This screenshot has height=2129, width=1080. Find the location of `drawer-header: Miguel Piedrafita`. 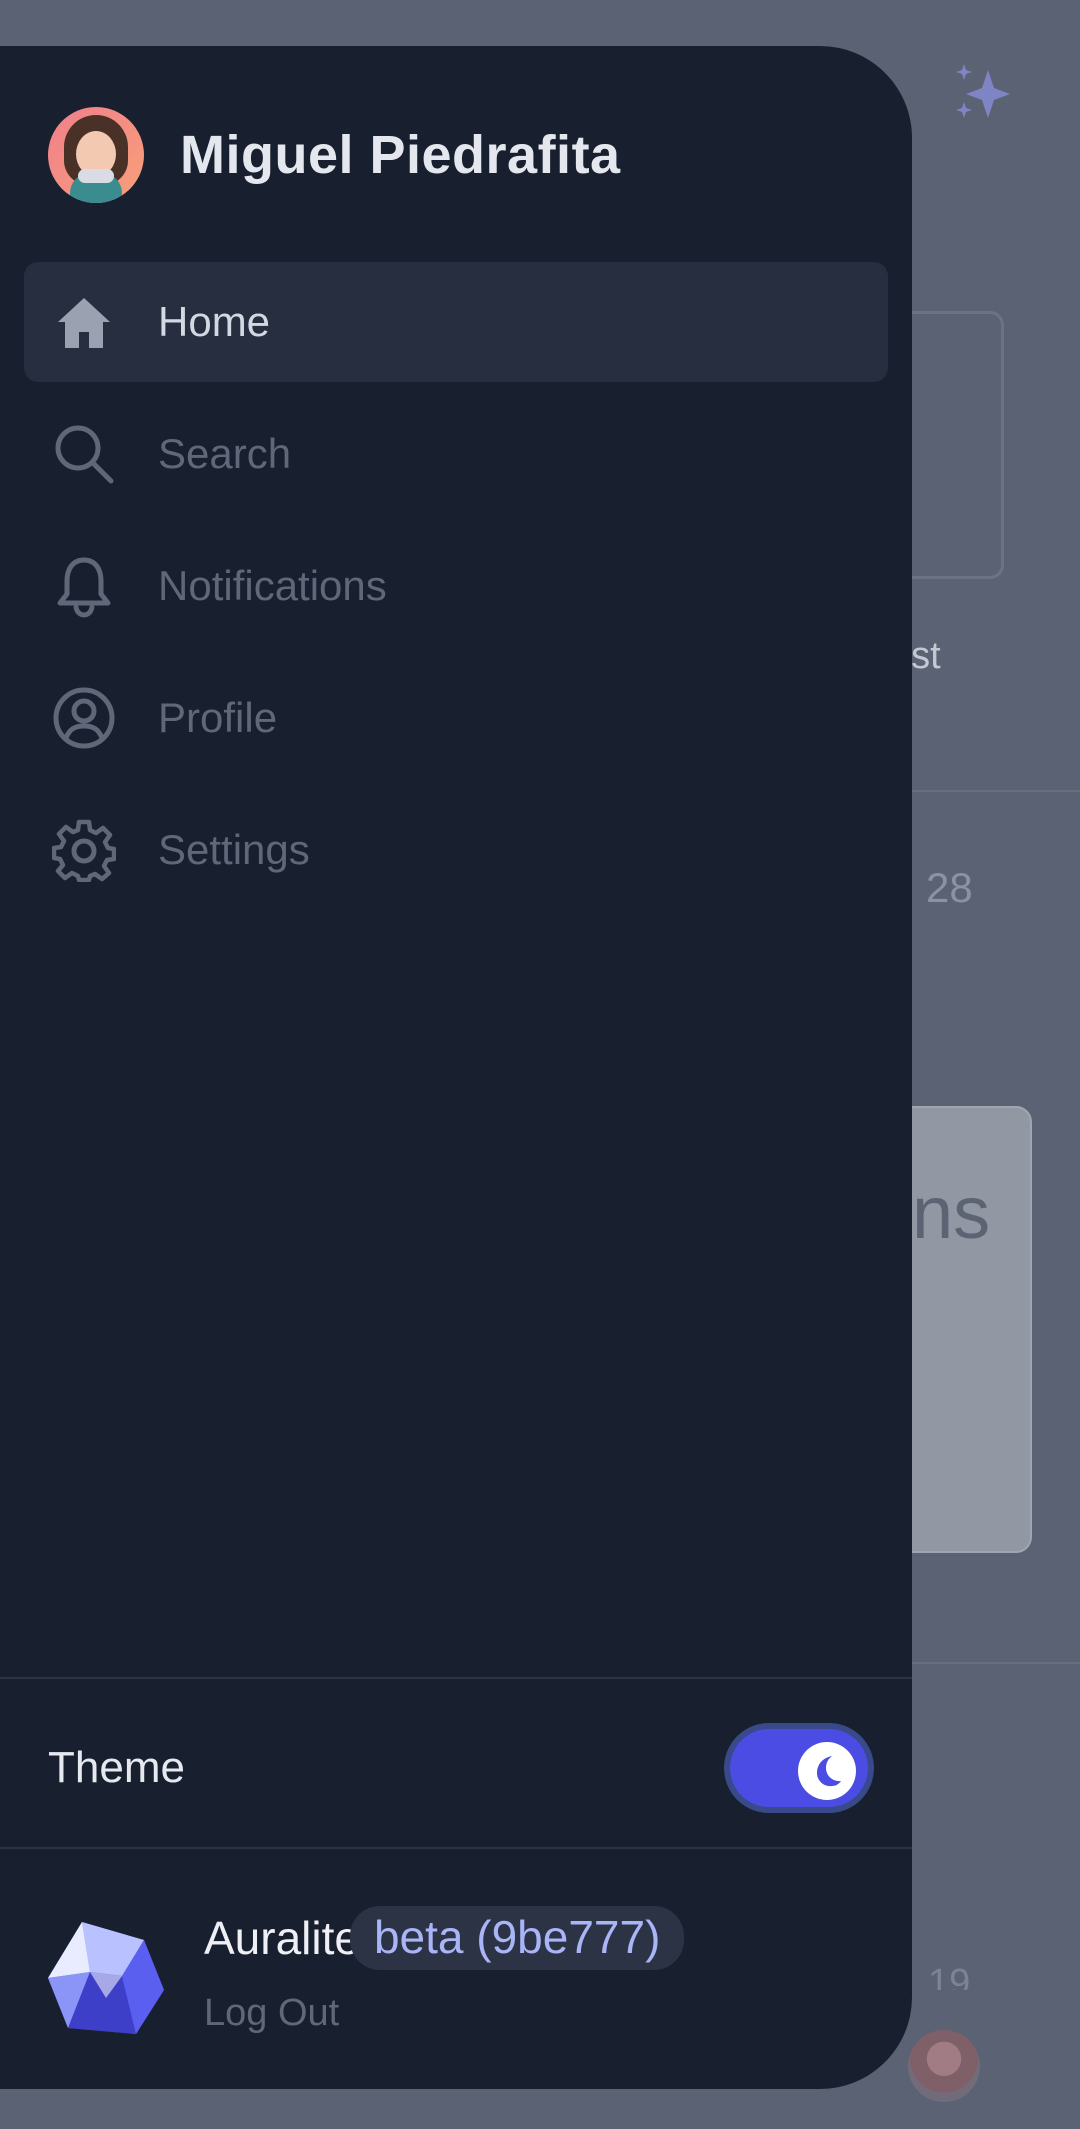

drawer-header: Miguel Piedrafita is located at coordinates (334, 155).